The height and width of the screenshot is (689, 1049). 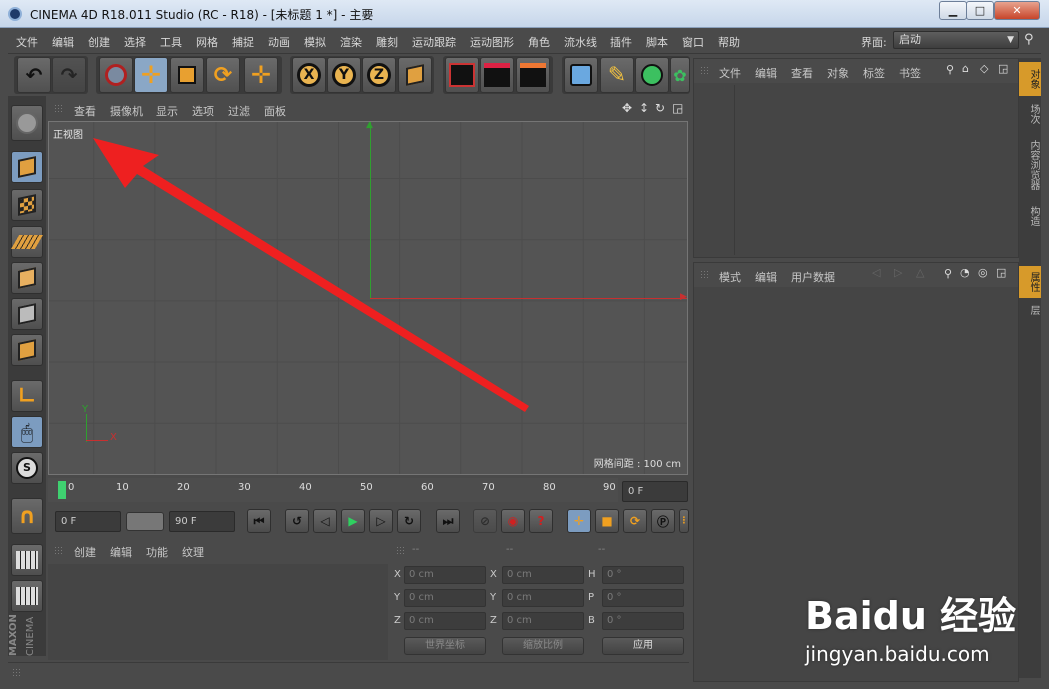 What do you see at coordinates (643, 598) in the screenshot?
I see `rotation-p-field: 0 °` at bounding box center [643, 598].